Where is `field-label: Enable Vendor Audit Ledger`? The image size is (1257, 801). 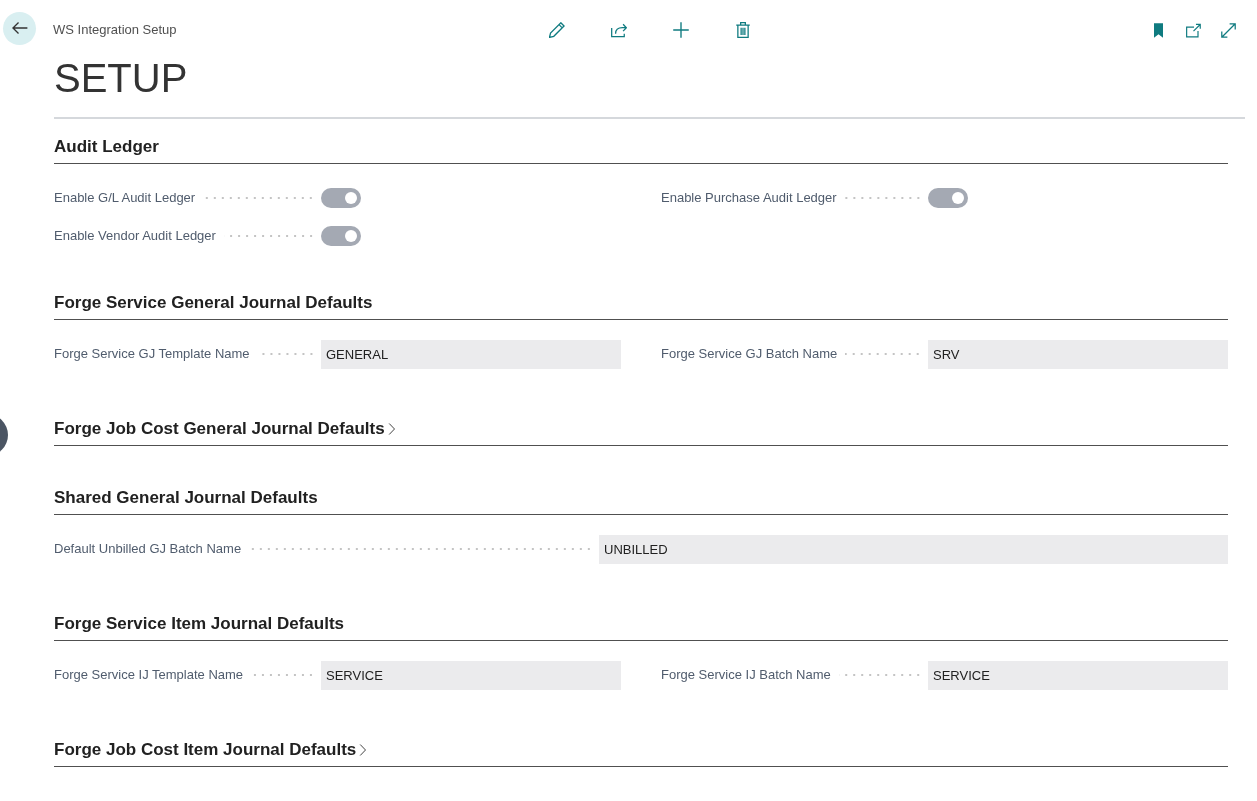
field-label: Enable Vendor Audit Ledger is located at coordinates (135, 236).